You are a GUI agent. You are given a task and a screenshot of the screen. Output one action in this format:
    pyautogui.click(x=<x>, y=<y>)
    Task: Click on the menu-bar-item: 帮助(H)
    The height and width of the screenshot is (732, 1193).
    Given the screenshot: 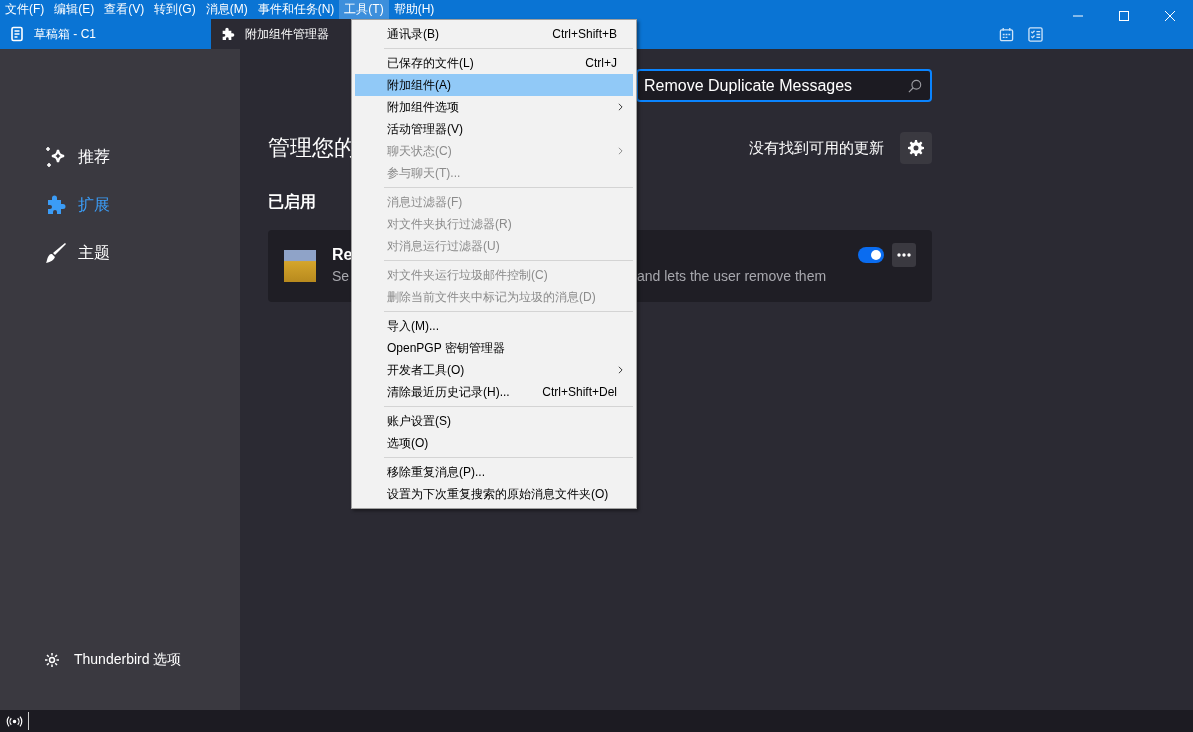 What is the action you would take?
    pyautogui.click(x=414, y=9)
    